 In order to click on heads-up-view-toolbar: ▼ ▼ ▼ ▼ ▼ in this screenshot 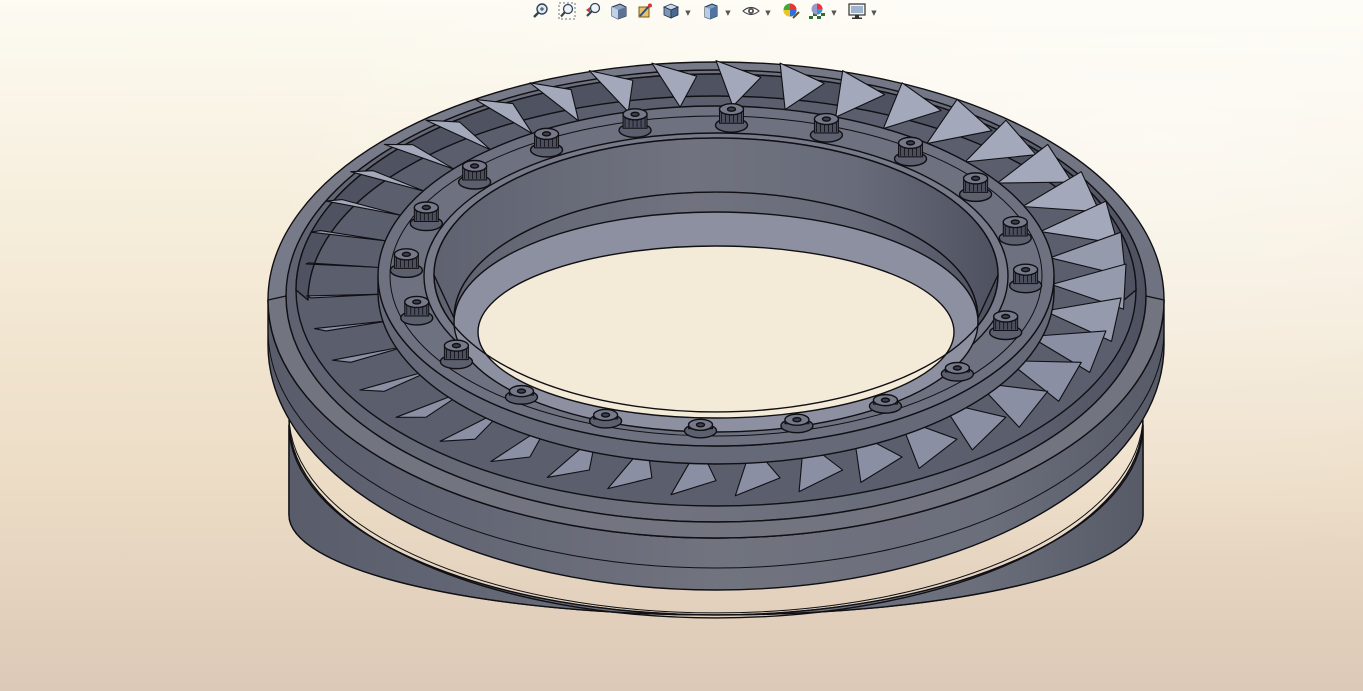, I will do `click(706, 13)`.